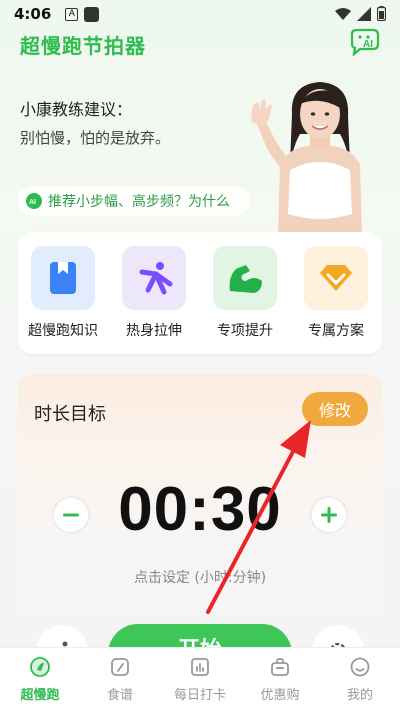 This screenshot has width=400, height=710. I want to click on feature-label: 专项提升, so click(245, 331).